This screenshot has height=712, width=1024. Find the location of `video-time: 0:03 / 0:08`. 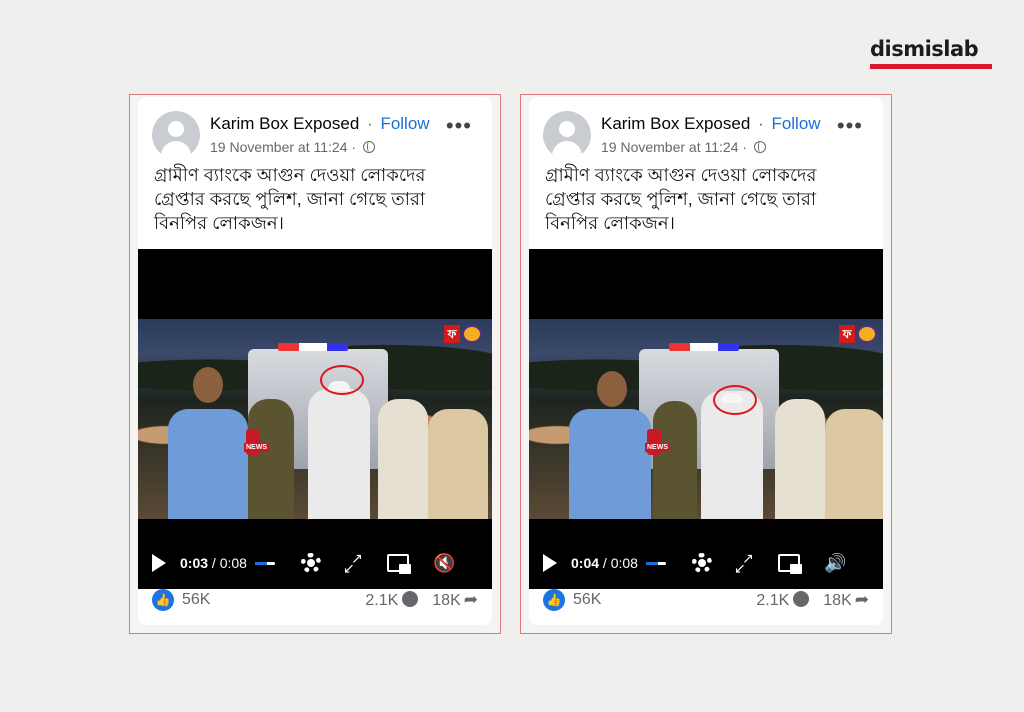

video-time: 0:03 / 0:08 is located at coordinates (213, 563).